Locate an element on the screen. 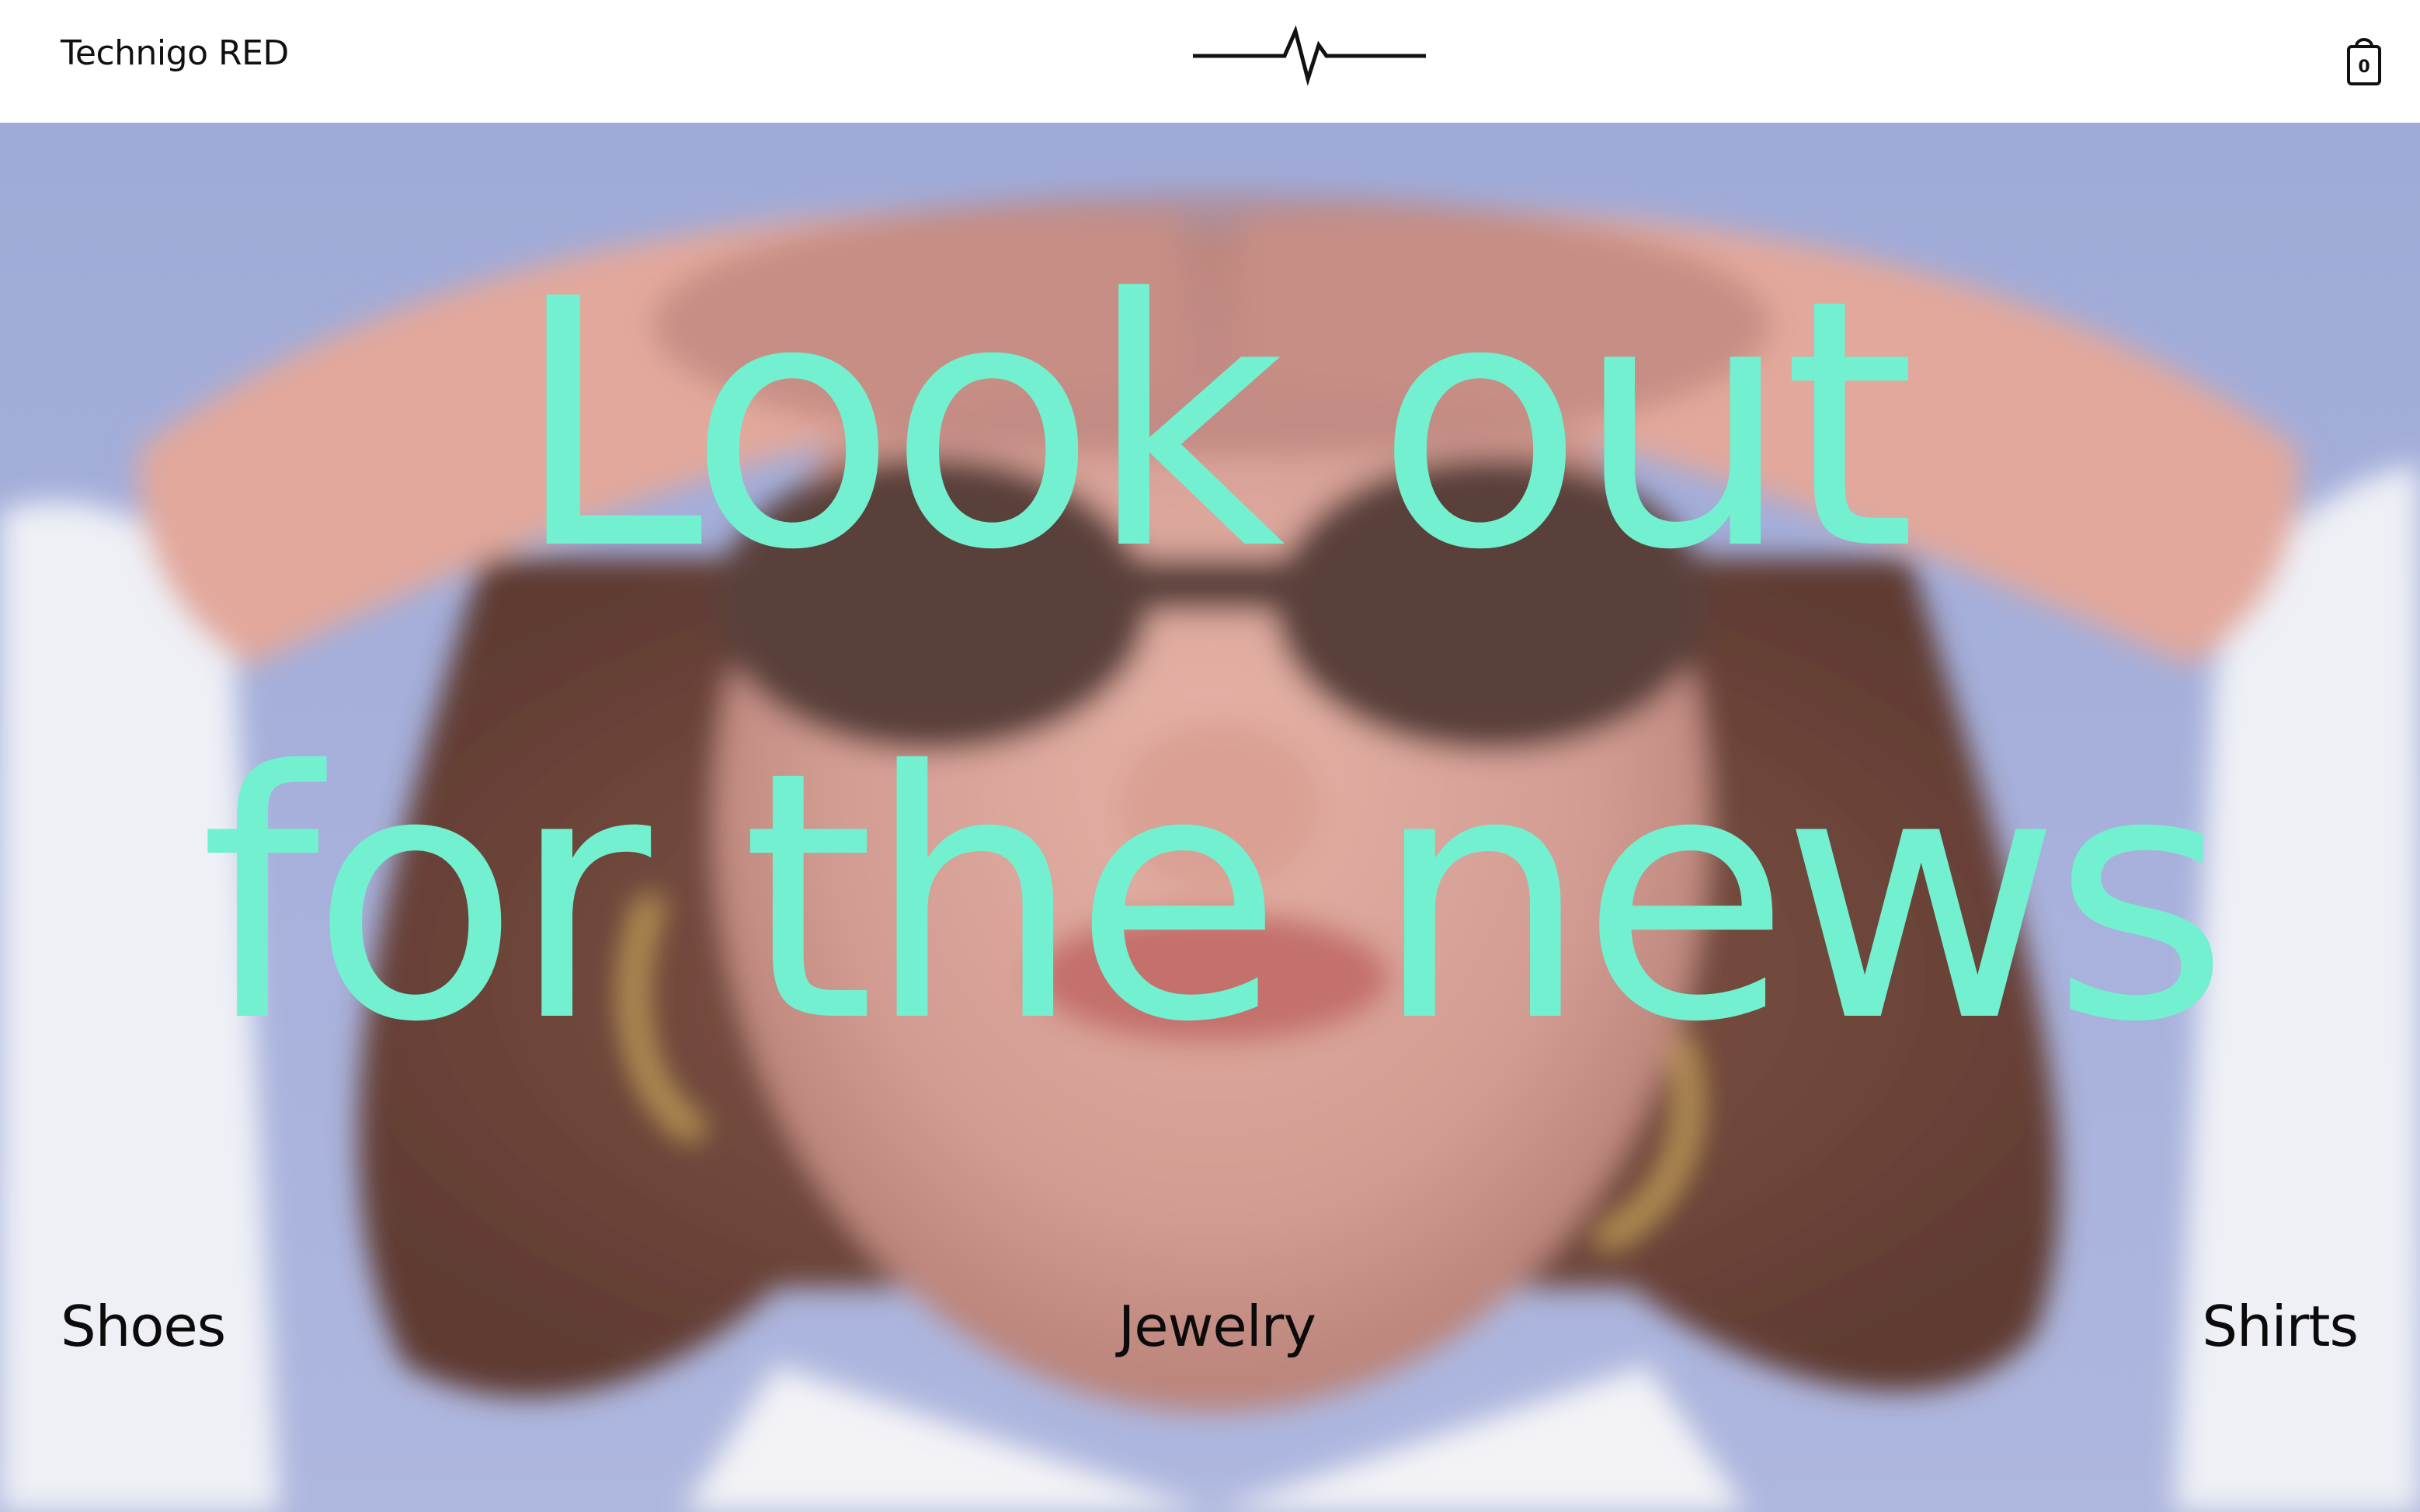 The image size is (2420, 1512). category-link-jewelry: Jewelry is located at coordinates (1217, 1326).